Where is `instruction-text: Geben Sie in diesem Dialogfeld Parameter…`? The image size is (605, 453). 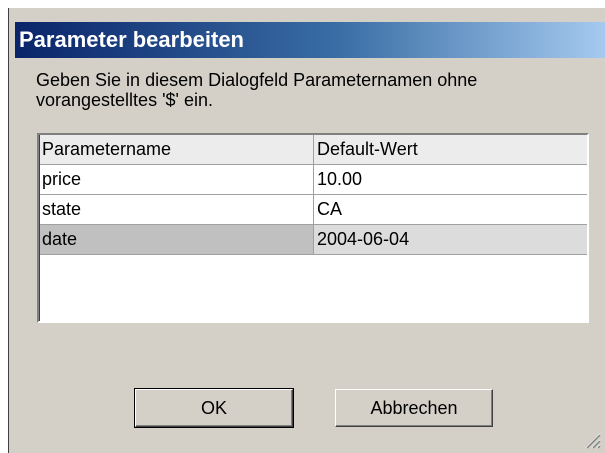
instruction-text: Geben Sie in diesem Dialogfeld Parameter… is located at coordinates (257, 90).